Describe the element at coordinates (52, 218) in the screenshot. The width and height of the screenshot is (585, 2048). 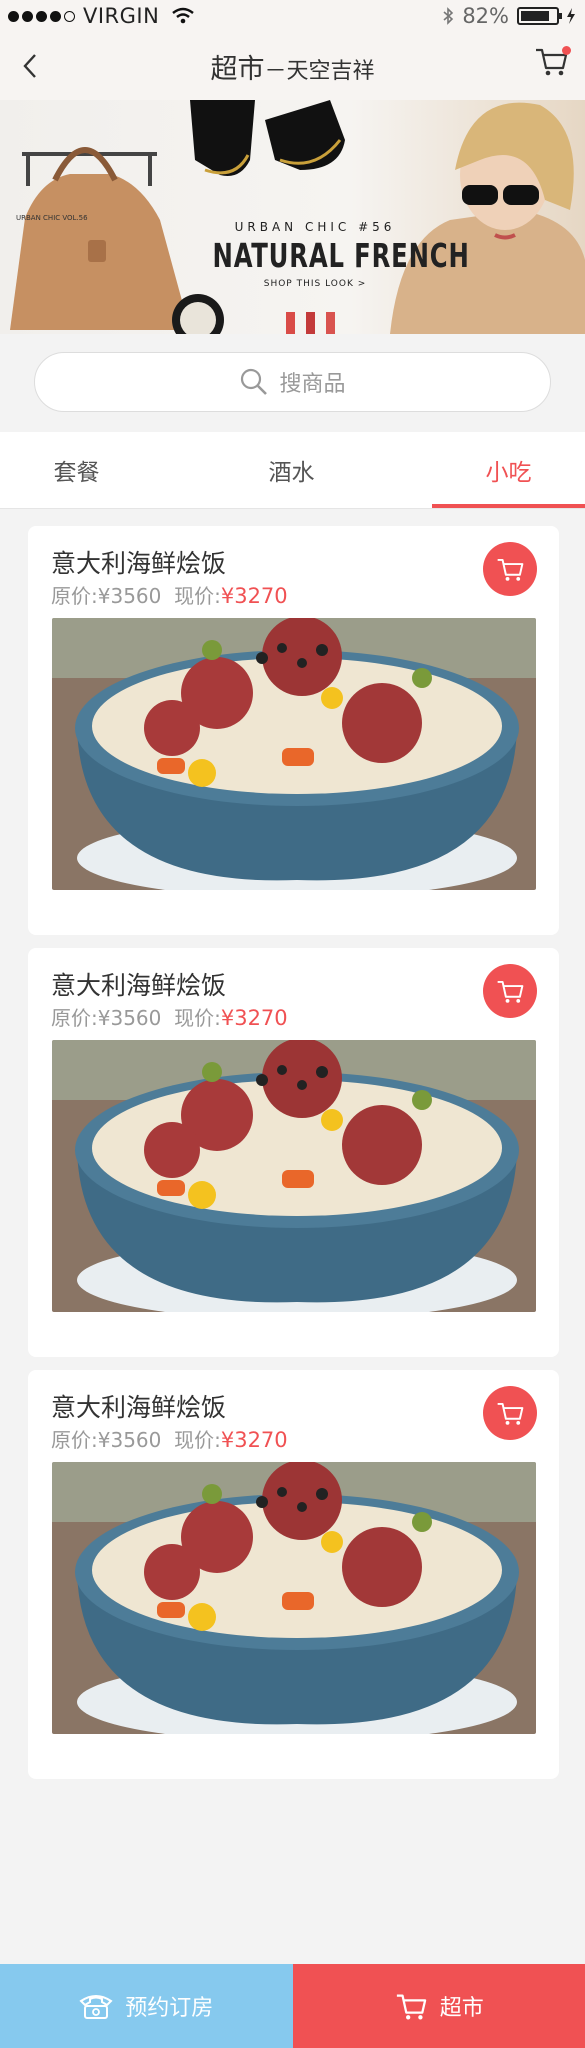
I see `banner-vol-label: URBAN CHIC VOL.56` at that location.